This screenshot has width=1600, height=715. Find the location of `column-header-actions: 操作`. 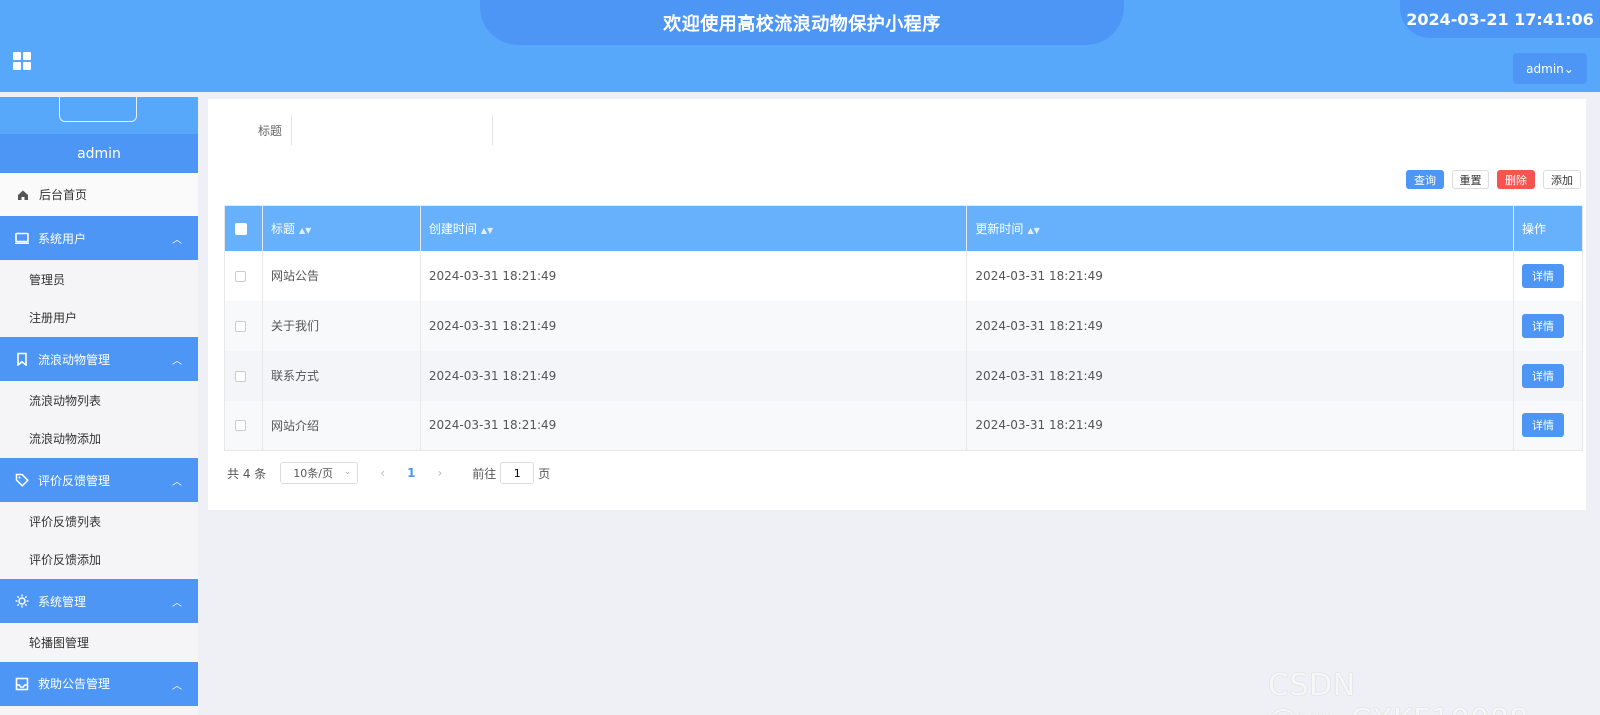

column-header-actions: 操作 is located at coordinates (1548, 228).